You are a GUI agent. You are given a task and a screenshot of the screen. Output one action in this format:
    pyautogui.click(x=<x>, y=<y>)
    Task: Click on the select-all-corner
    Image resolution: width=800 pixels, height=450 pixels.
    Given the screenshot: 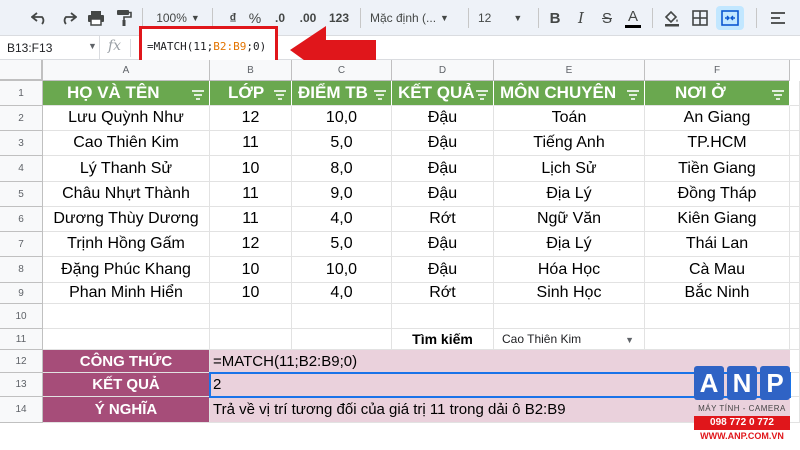 What is the action you would take?
    pyautogui.click(x=21, y=70)
    